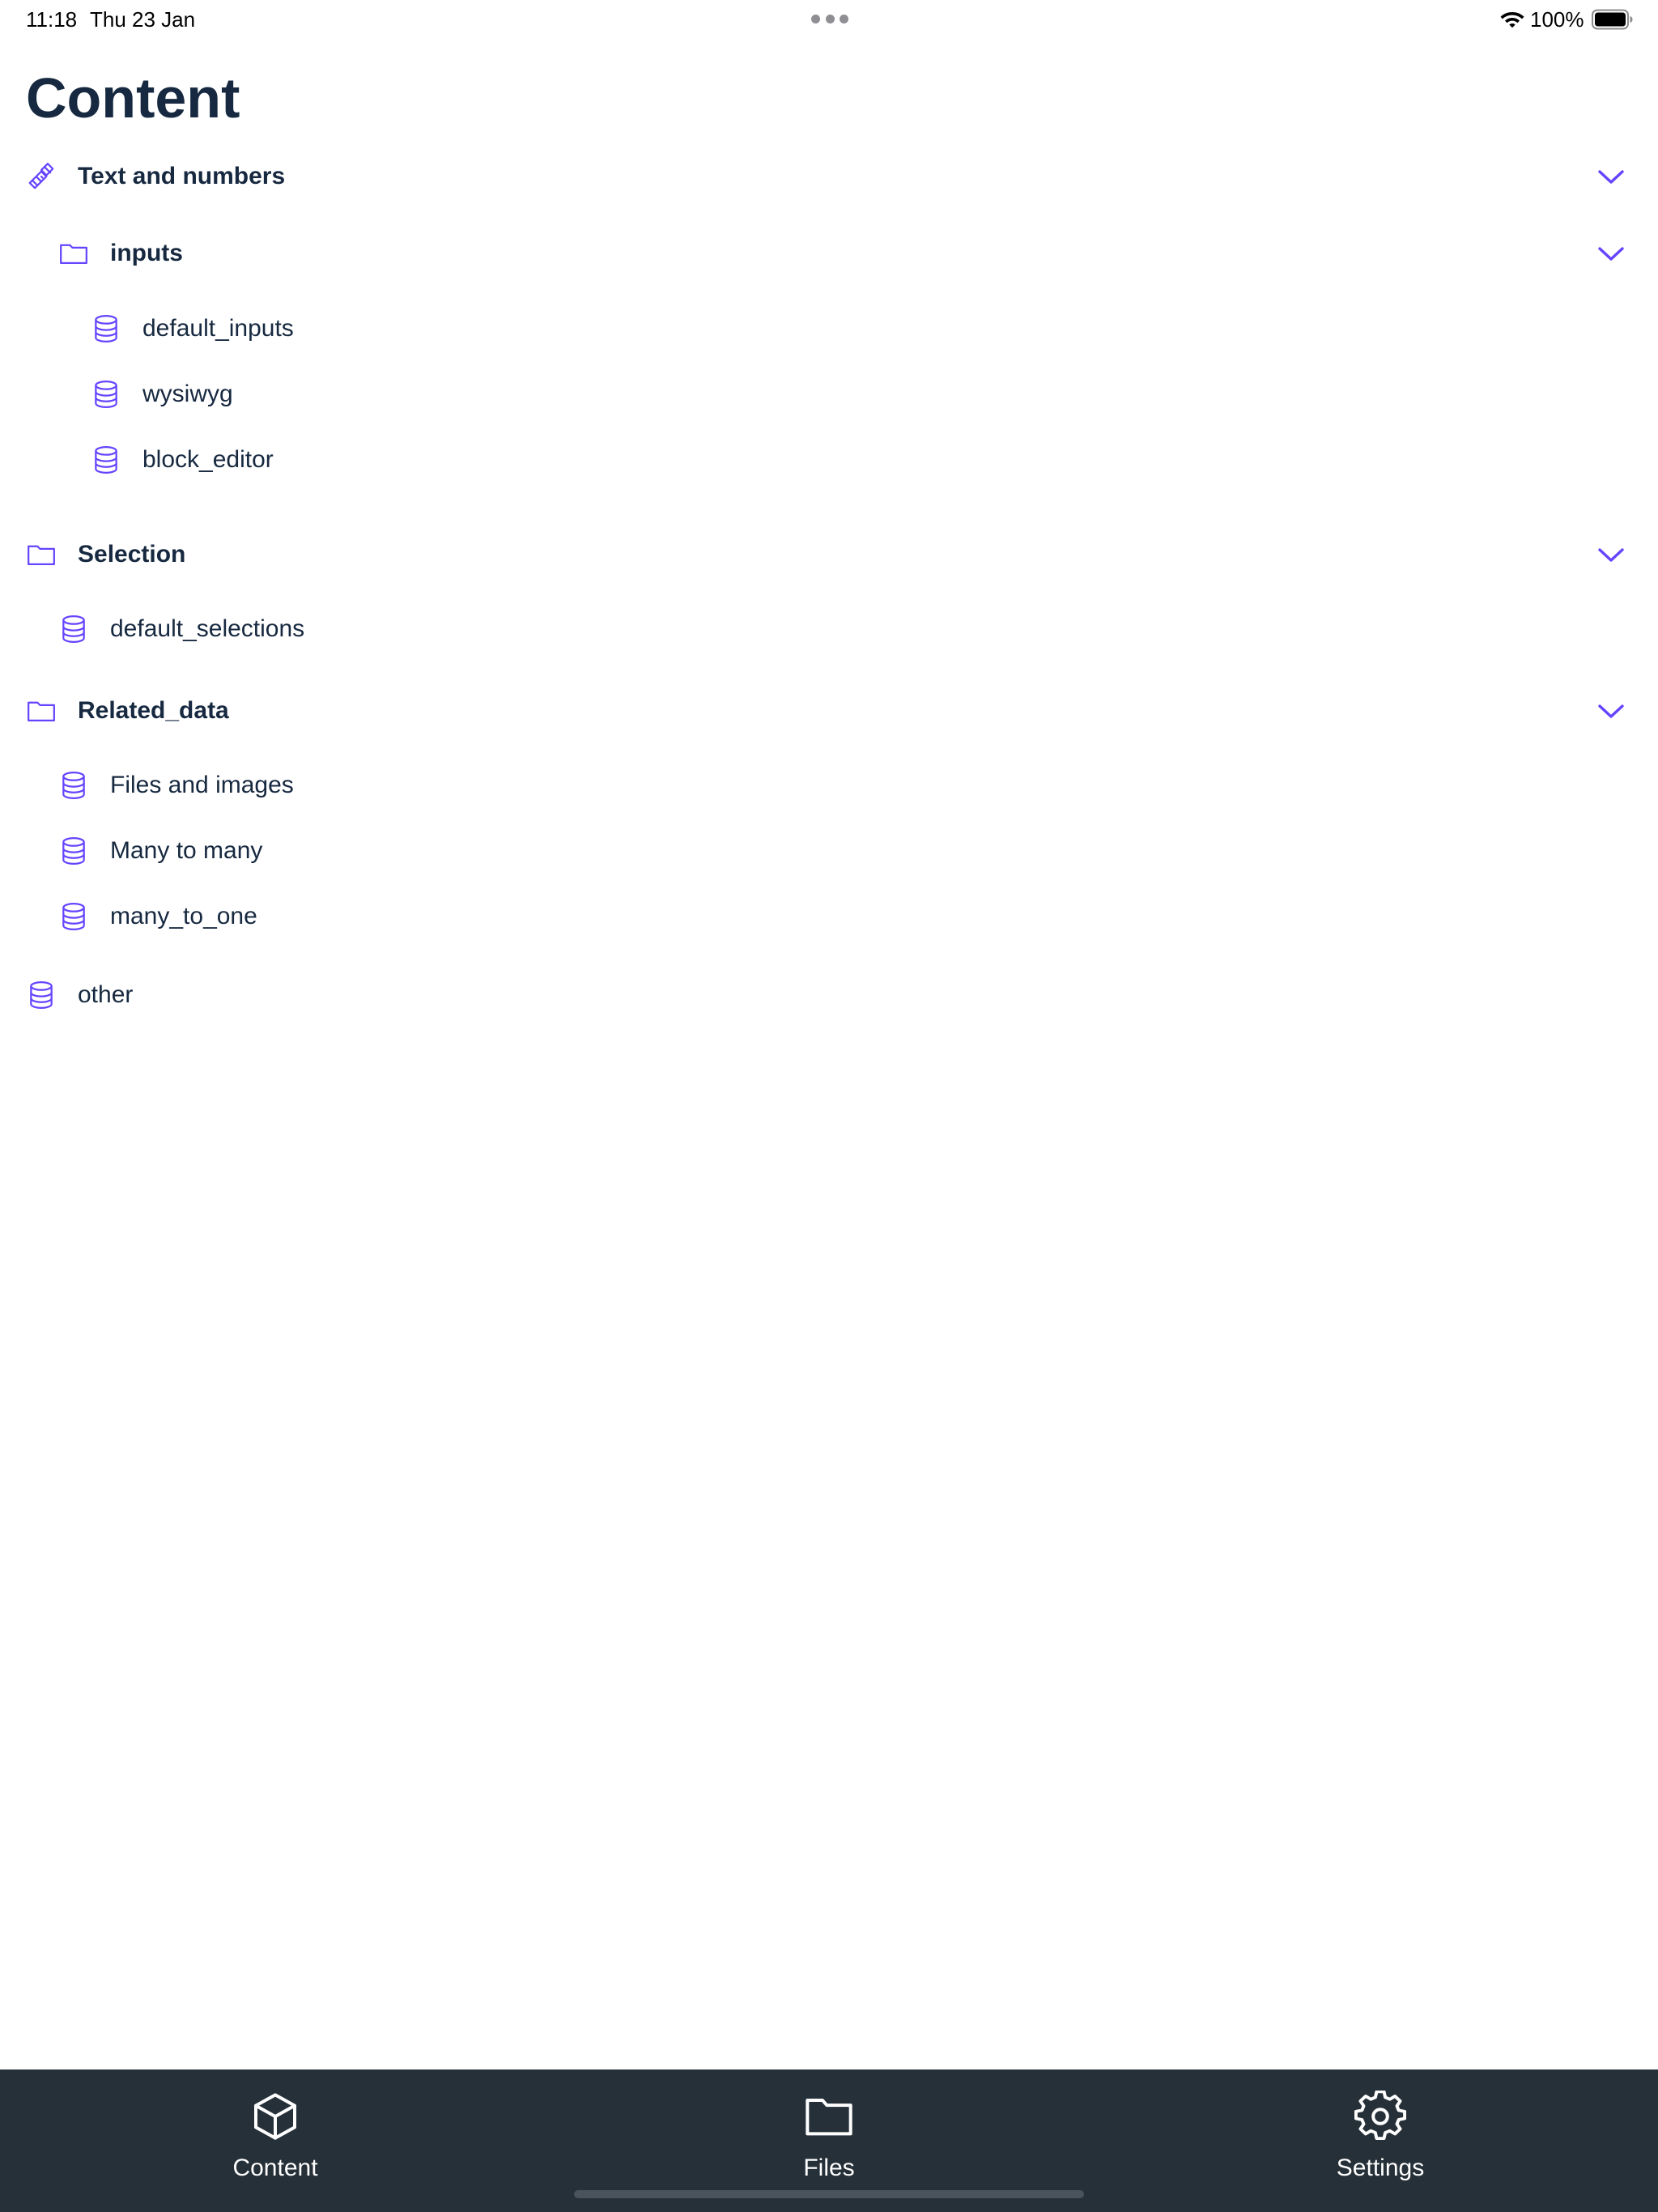 Image resolution: width=1658 pixels, height=2212 pixels. Describe the element at coordinates (106, 995) in the screenshot. I see `collection-label: other` at that location.